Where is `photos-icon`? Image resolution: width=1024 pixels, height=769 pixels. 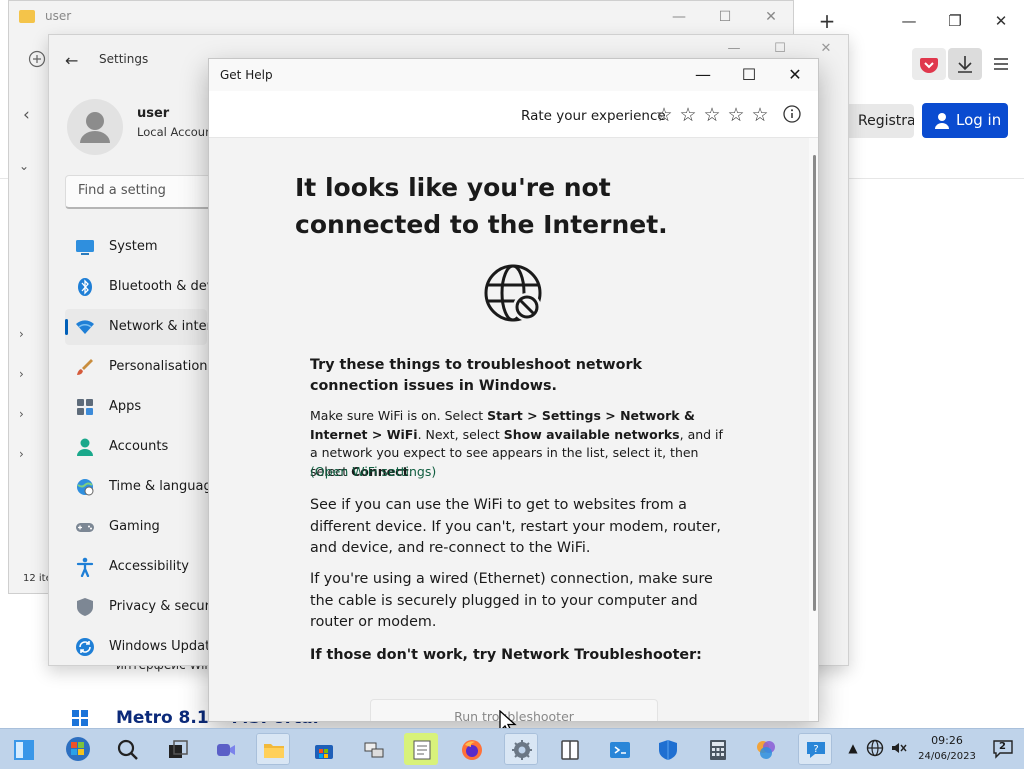
photos-icon is located at coordinates (766, 750).